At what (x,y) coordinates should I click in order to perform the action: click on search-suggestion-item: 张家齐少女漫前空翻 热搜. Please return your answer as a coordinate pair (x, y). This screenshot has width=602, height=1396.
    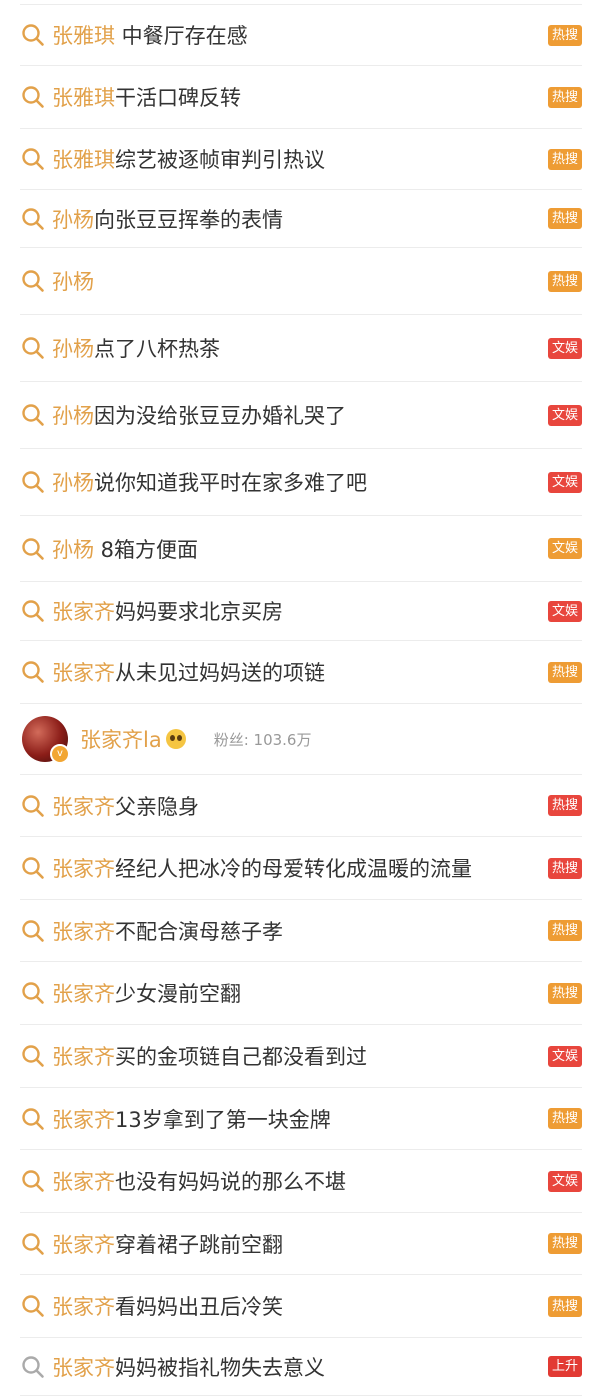
    Looking at the image, I should click on (301, 993).